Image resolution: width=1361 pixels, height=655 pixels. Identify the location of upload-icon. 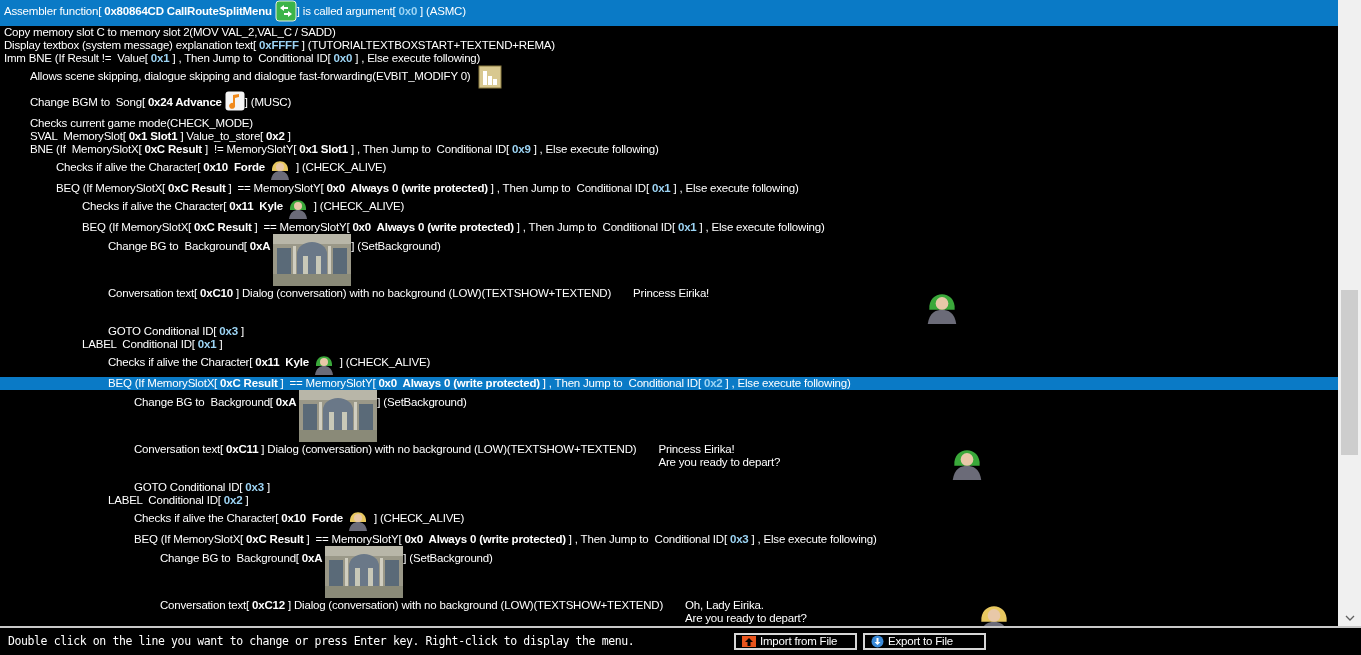
(749, 641).